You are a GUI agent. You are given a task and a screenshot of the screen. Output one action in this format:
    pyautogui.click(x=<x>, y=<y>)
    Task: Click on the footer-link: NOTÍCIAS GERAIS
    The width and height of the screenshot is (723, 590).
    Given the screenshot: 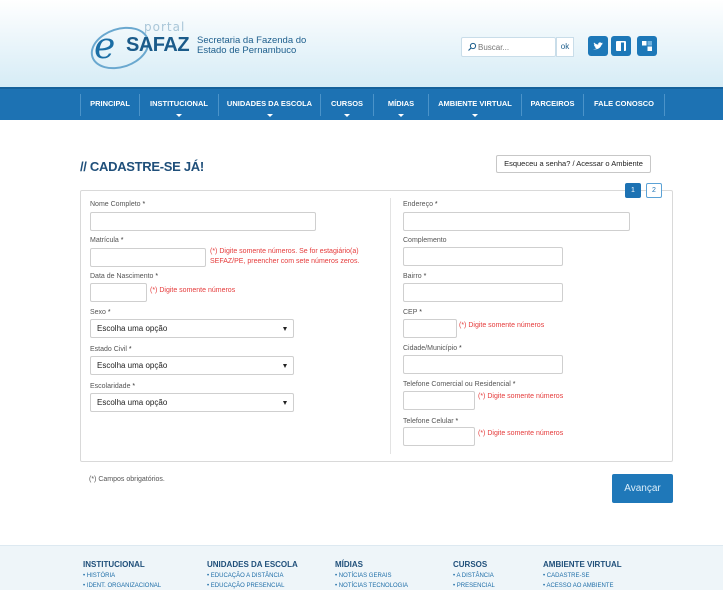 What is the action you would take?
    pyautogui.click(x=371, y=576)
    